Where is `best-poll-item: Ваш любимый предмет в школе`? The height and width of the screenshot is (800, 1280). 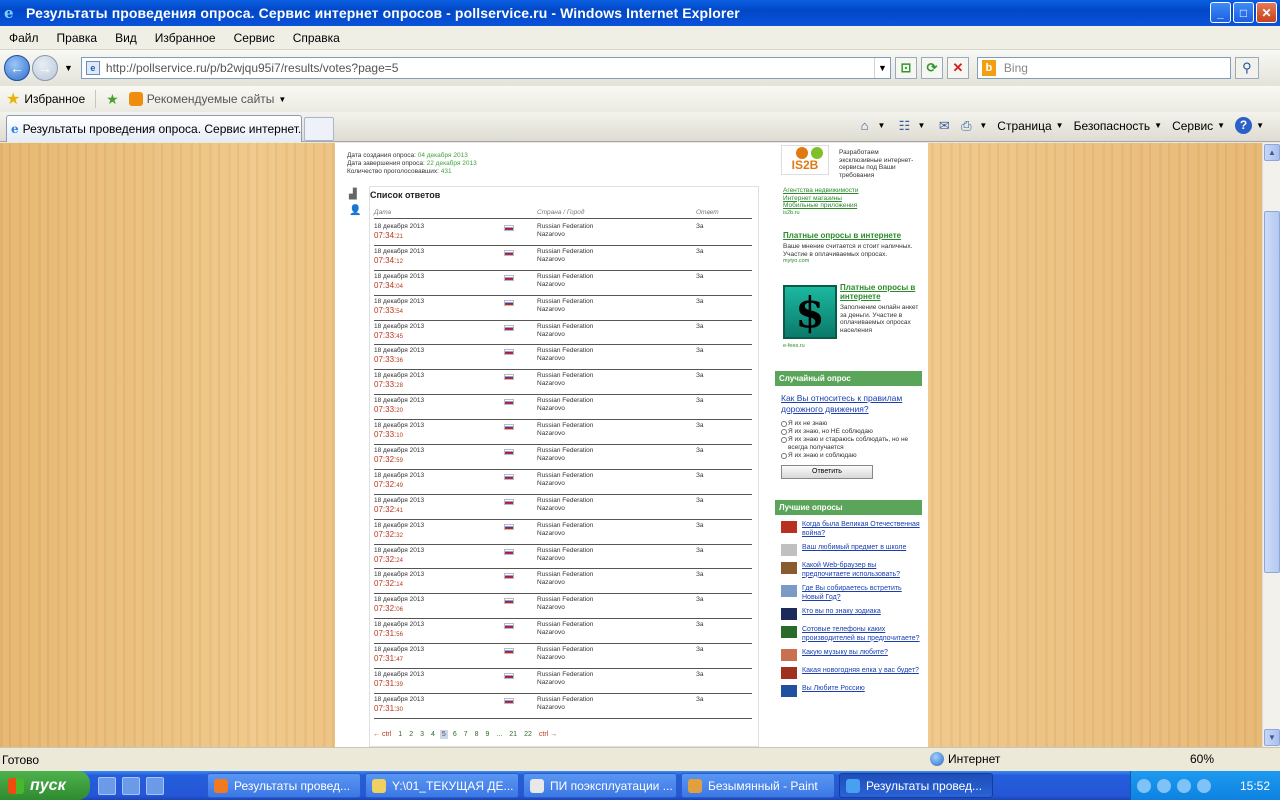 best-poll-item: Ваш любимый предмет в школе is located at coordinates (851, 550).